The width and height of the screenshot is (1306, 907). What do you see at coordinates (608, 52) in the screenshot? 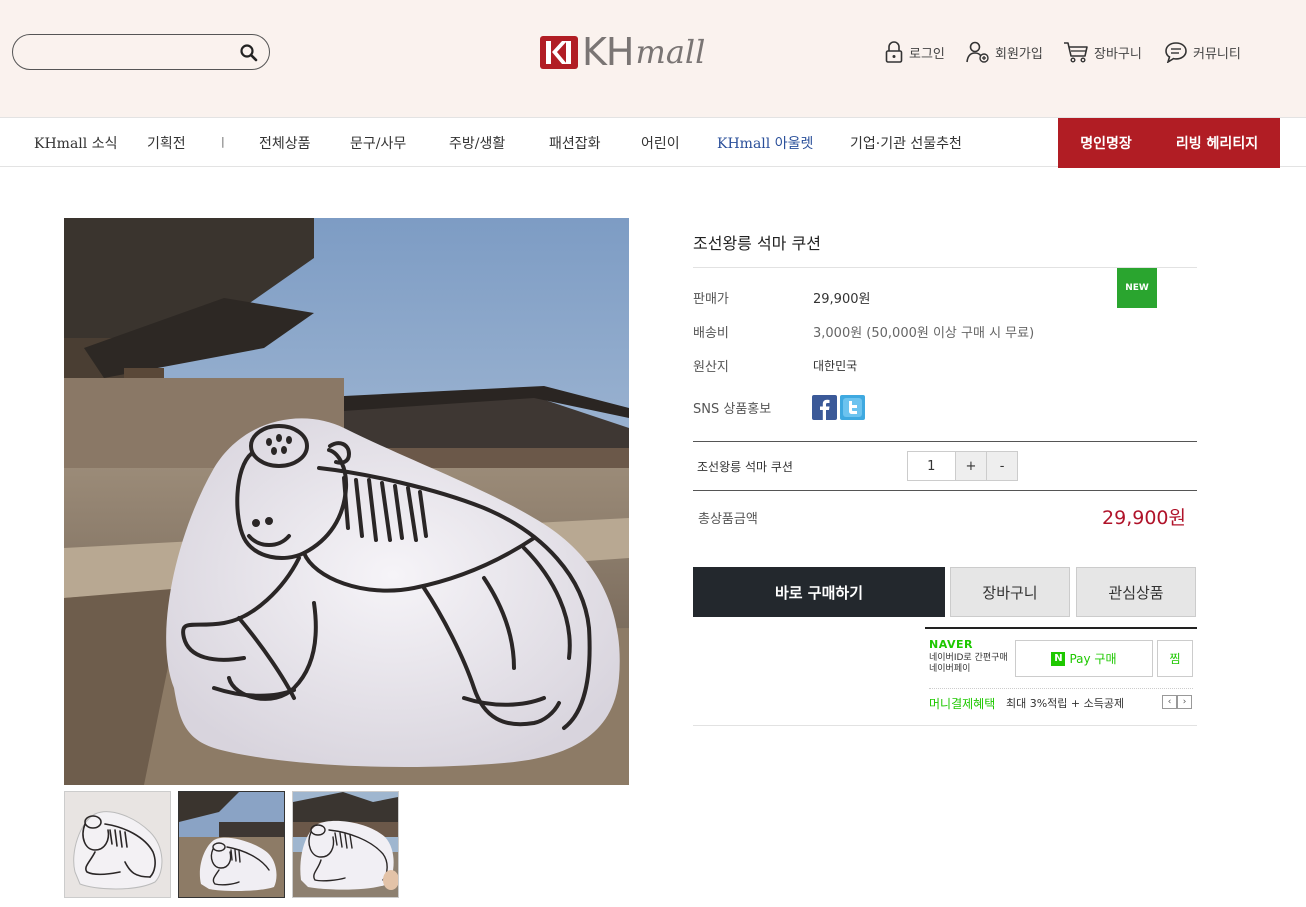
I see `logo-kh-text: KH` at bounding box center [608, 52].